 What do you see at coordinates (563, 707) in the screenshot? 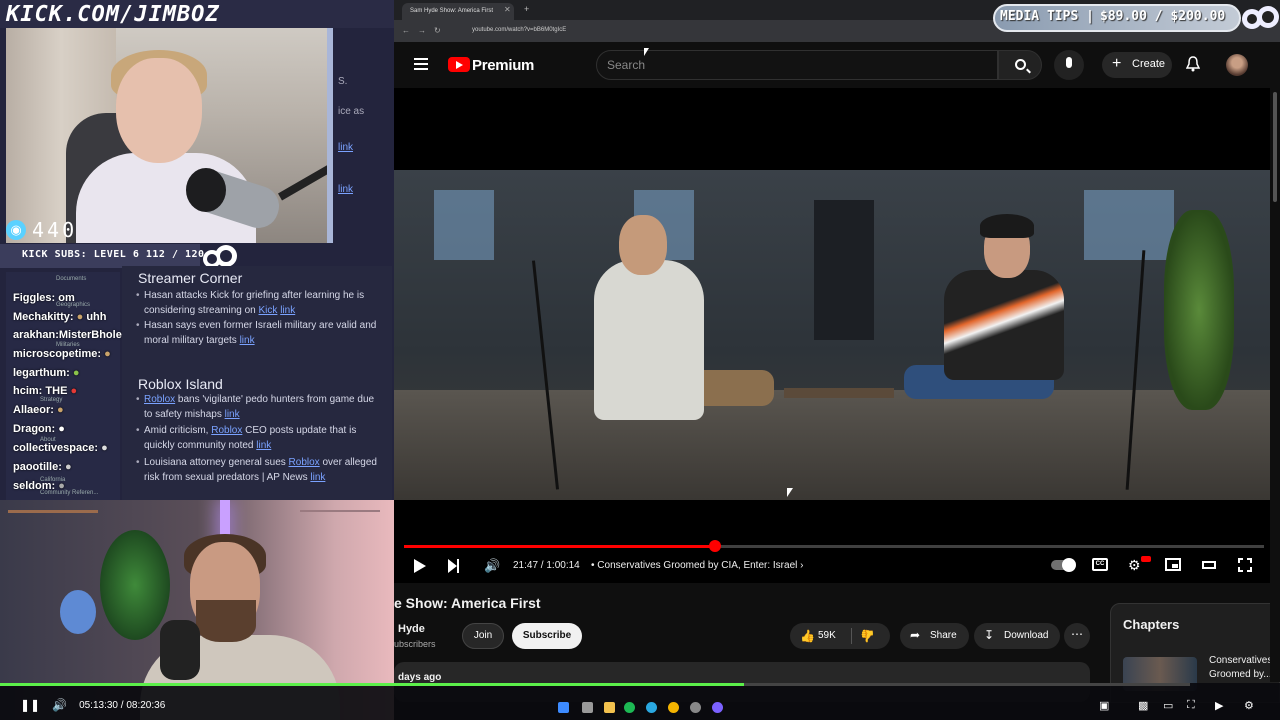
I see `windows-start-icon` at bounding box center [563, 707].